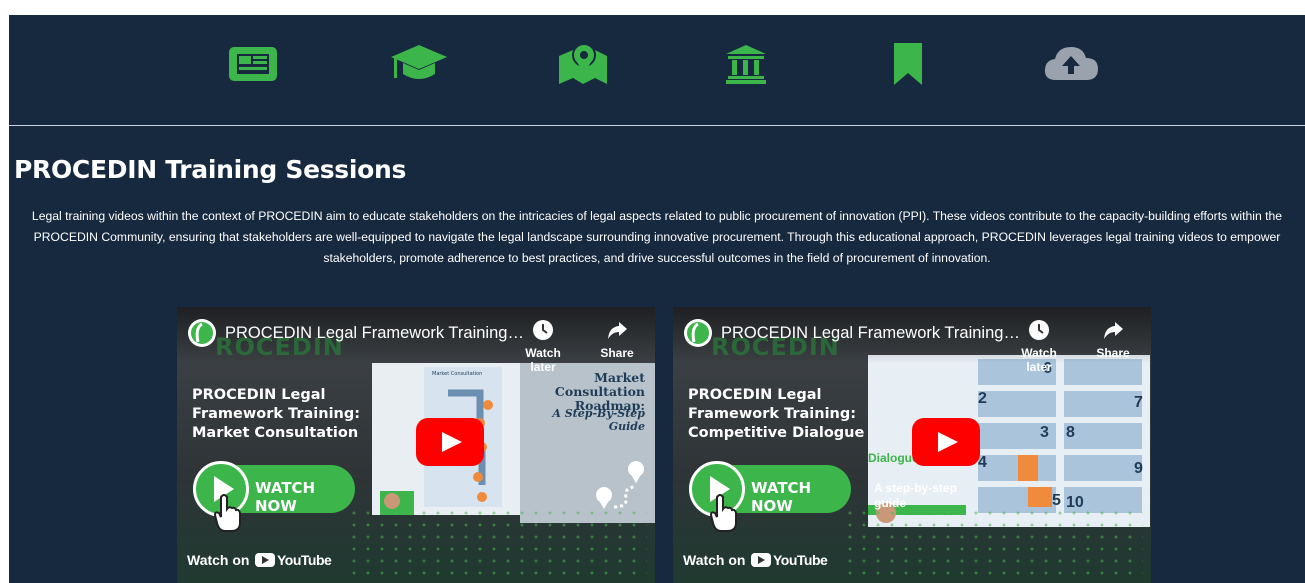 The image size is (1305, 583). Describe the element at coordinates (1138, 468) in the screenshot. I see `svg-text: 9` at that location.